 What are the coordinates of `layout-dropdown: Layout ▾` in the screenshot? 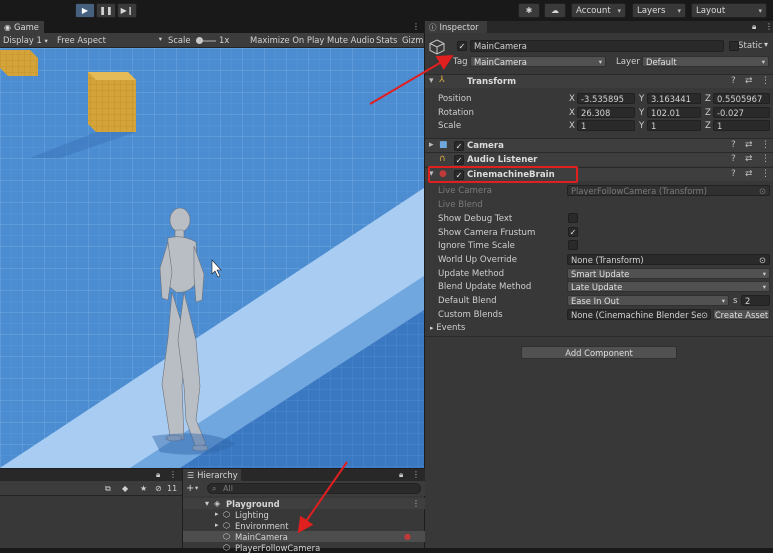 It's located at (729, 10).